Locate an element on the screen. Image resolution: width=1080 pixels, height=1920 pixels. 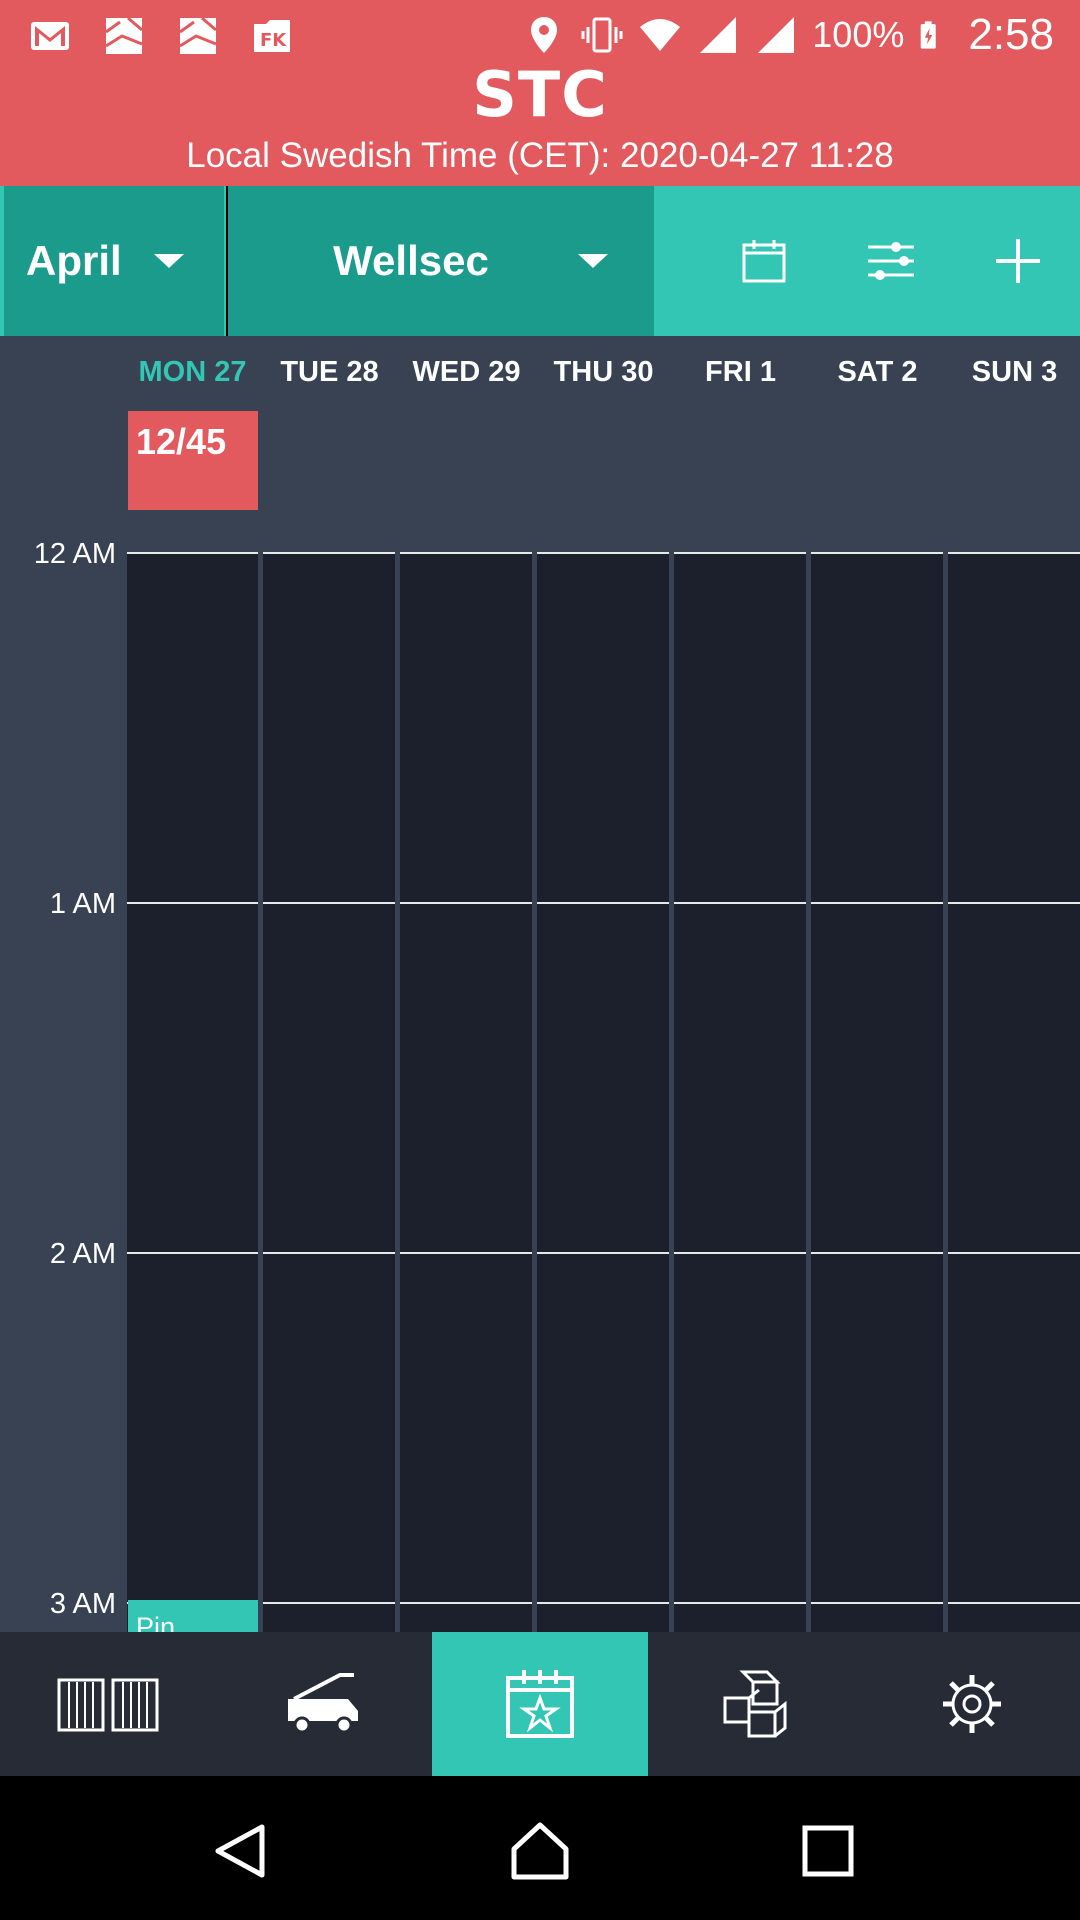
gmail-icon is located at coordinates (50, 36).